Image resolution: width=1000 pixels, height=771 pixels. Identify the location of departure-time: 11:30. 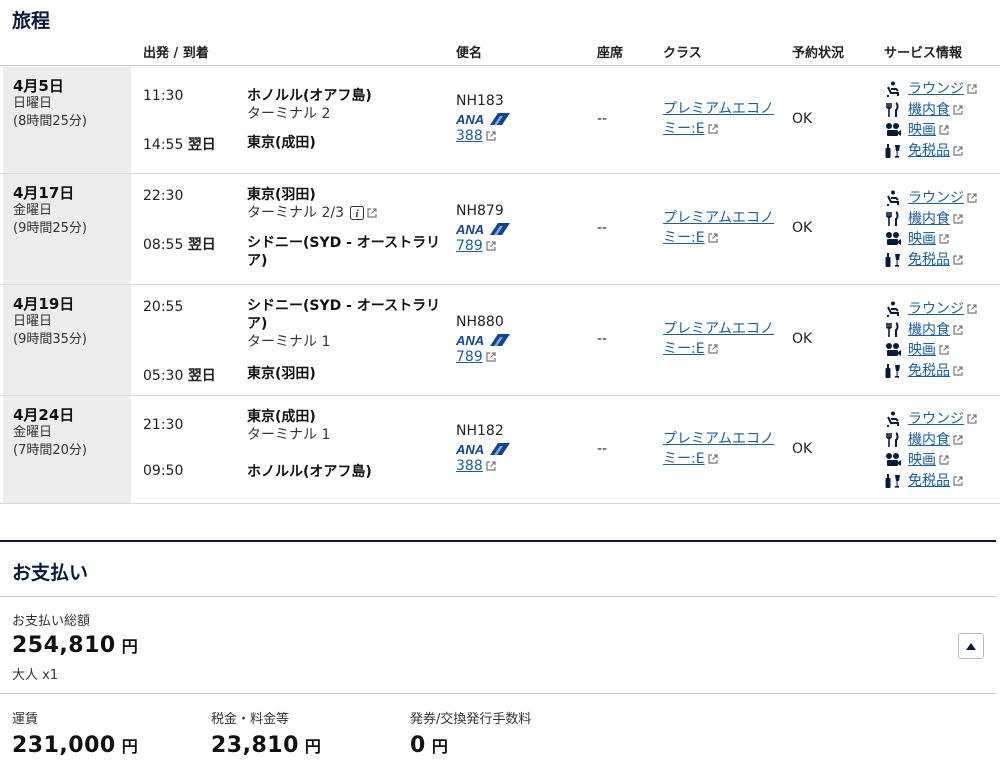
(163, 96).